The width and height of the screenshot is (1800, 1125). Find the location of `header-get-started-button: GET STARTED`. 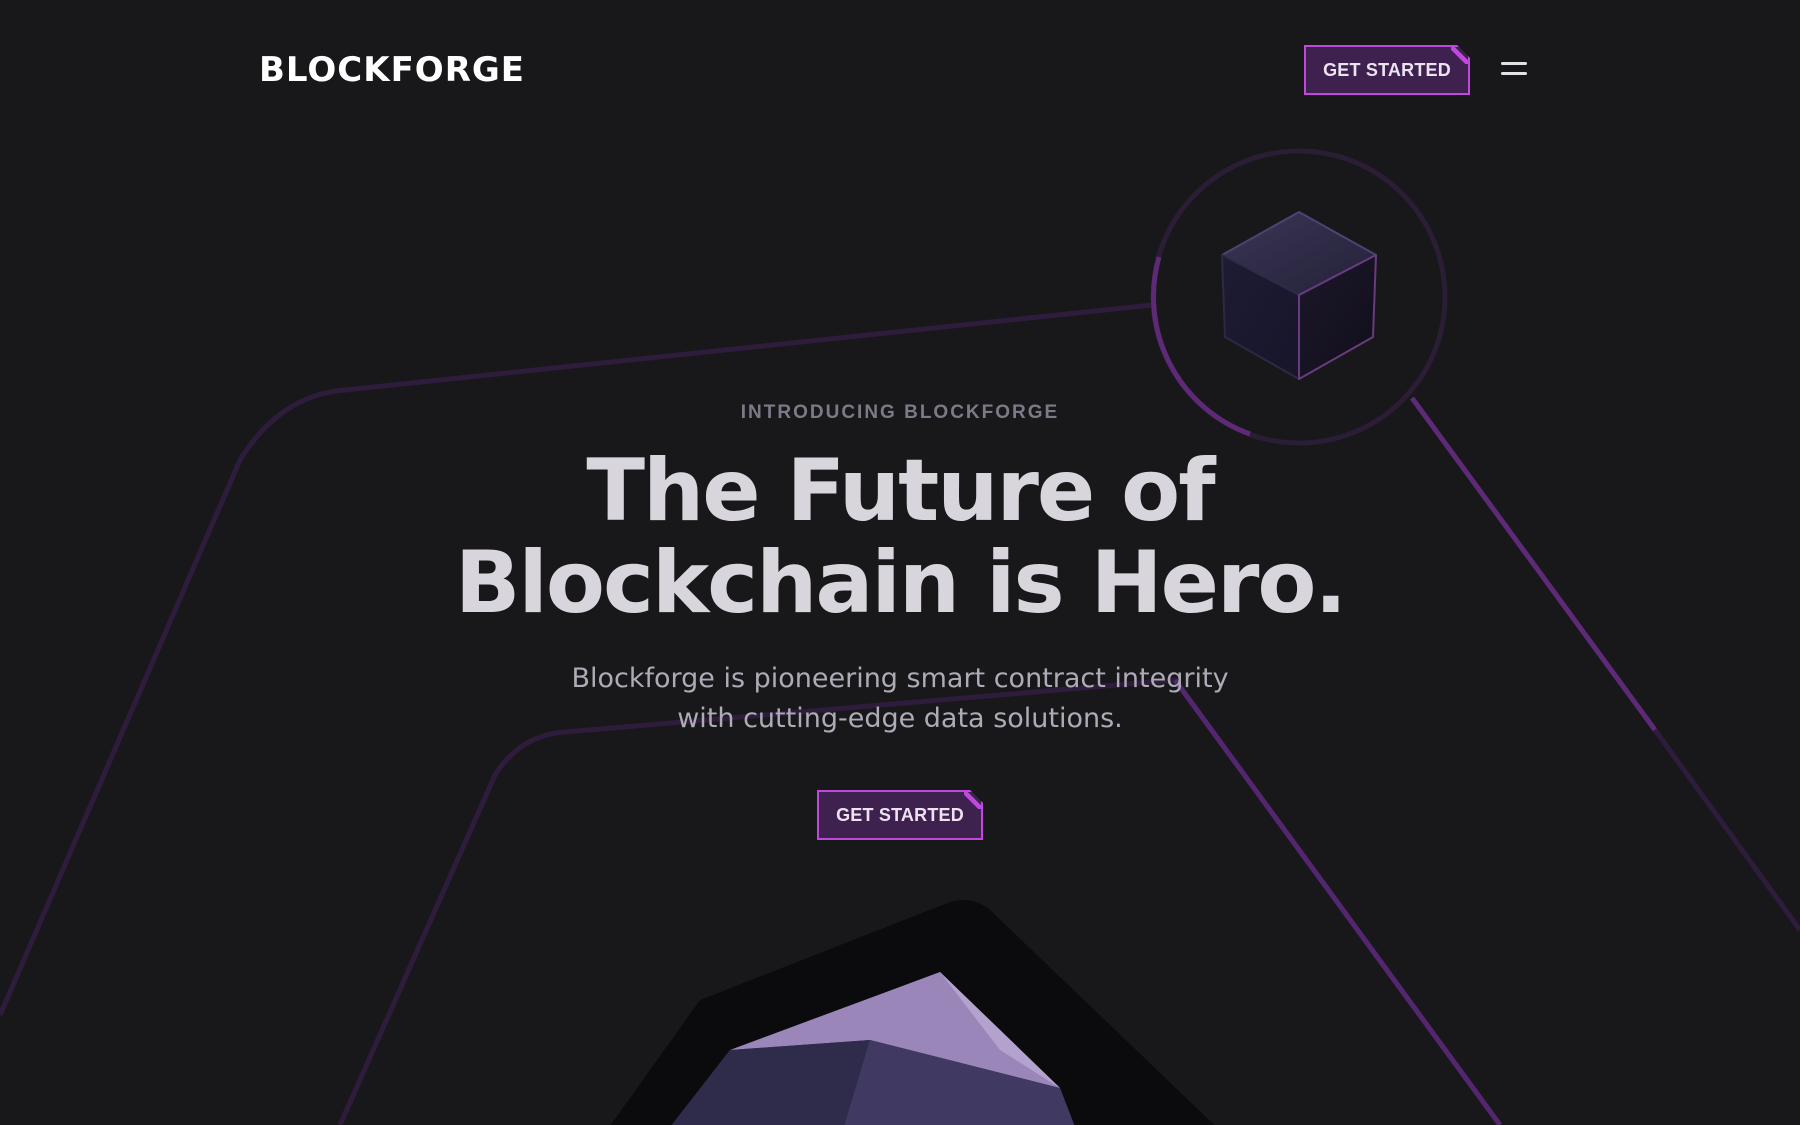

header-get-started-button: GET STARTED is located at coordinates (1387, 70).